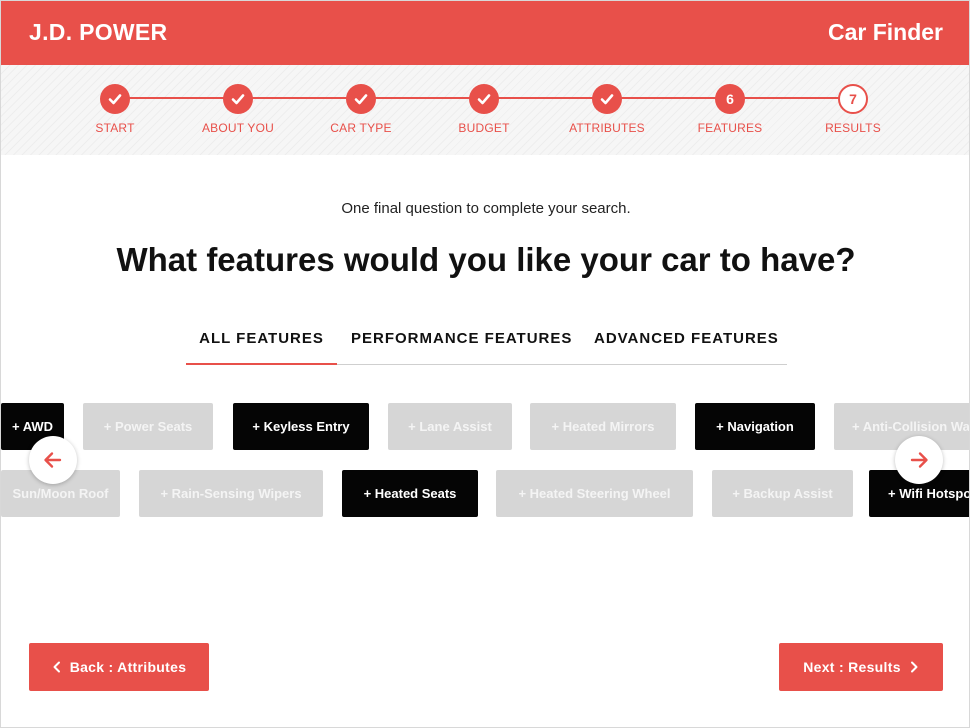 This screenshot has width=970, height=728. I want to click on tab-performance-features: PERFORMANCE FEATURES, so click(461, 344).